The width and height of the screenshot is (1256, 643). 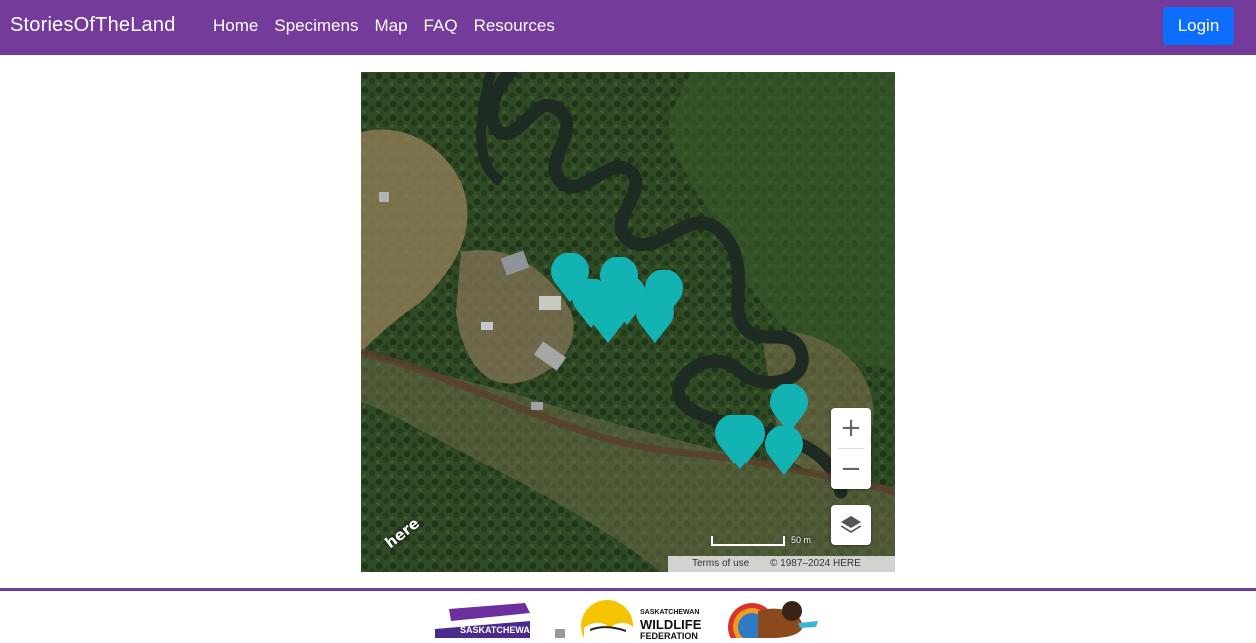 What do you see at coordinates (316, 25) in the screenshot?
I see `nav-specimens-link: Specimens` at bounding box center [316, 25].